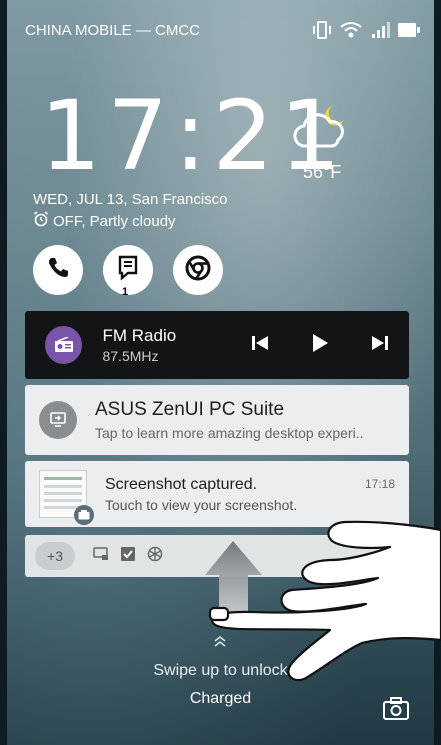  I want to click on skip-previous-icon, so click(260, 345).